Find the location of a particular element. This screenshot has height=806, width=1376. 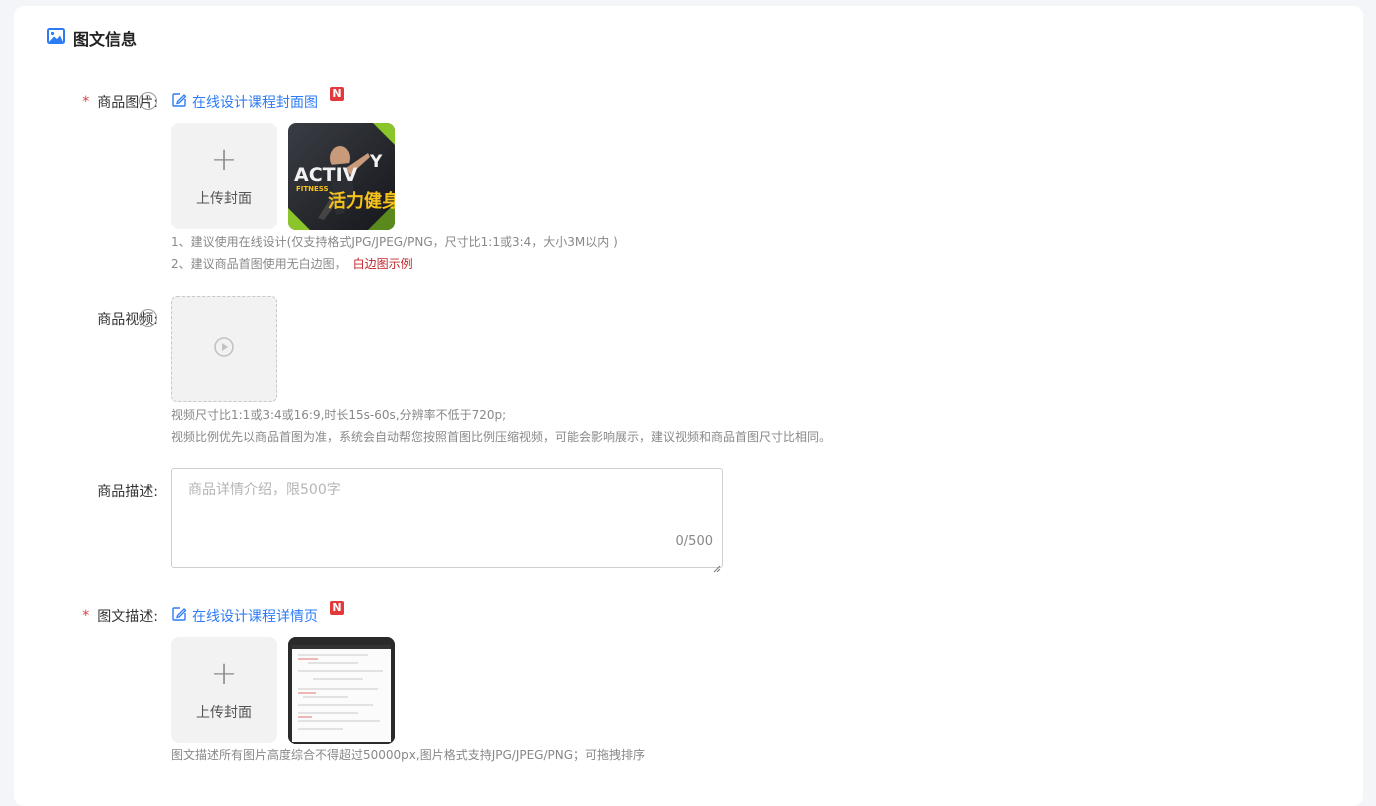

thumb-text-activ: ACTIV is located at coordinates (326, 175).